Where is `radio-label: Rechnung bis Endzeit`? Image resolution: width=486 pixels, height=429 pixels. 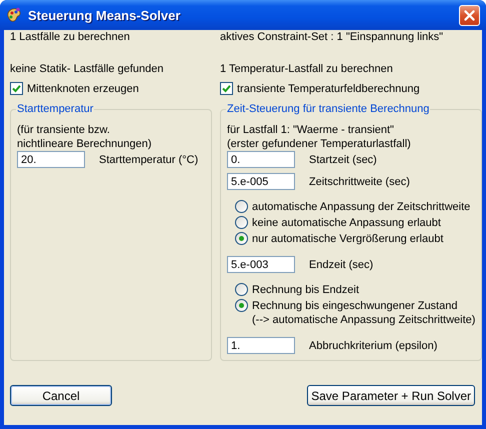
radio-label: Rechnung bis Endzeit is located at coordinates (306, 290).